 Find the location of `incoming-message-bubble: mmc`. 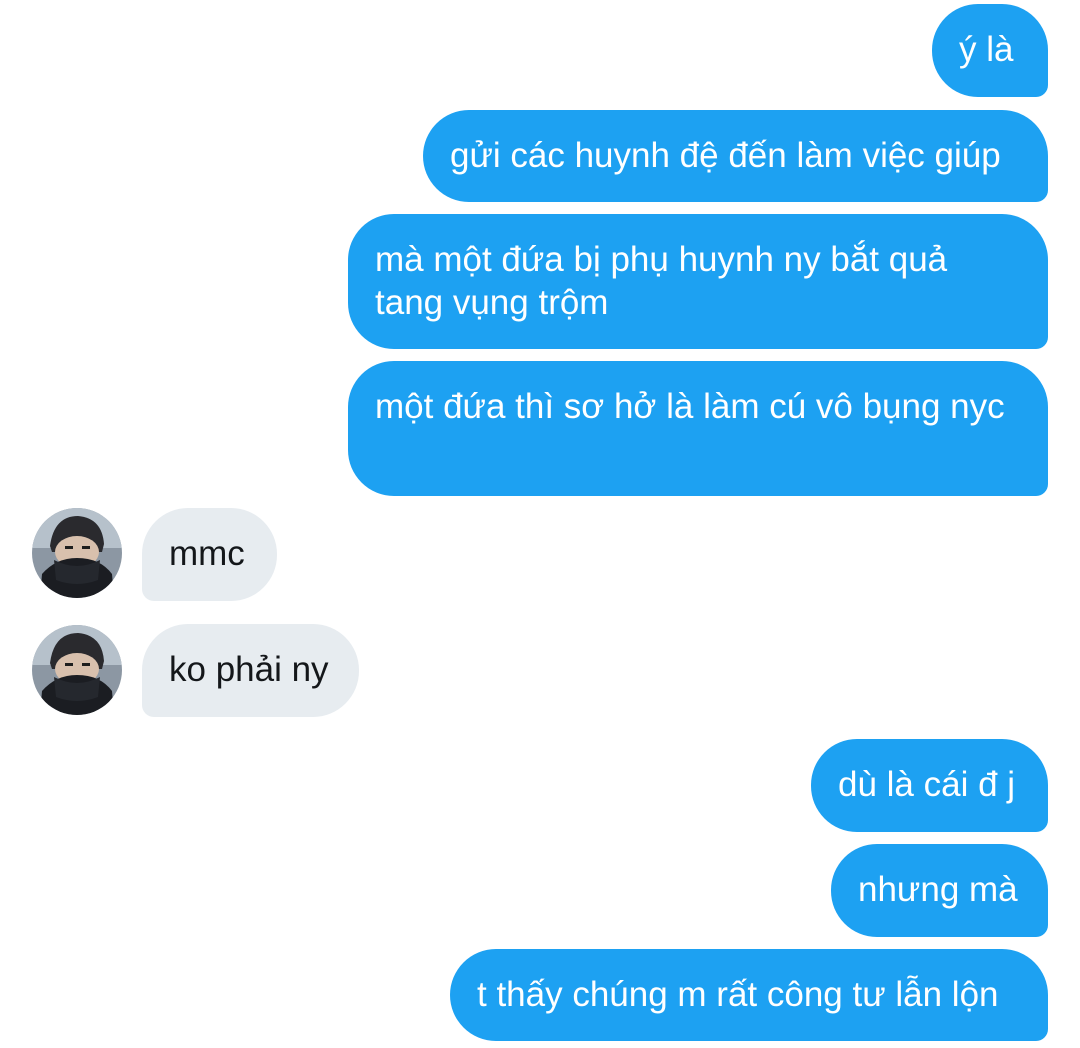

incoming-message-bubble: mmc is located at coordinates (209, 554).